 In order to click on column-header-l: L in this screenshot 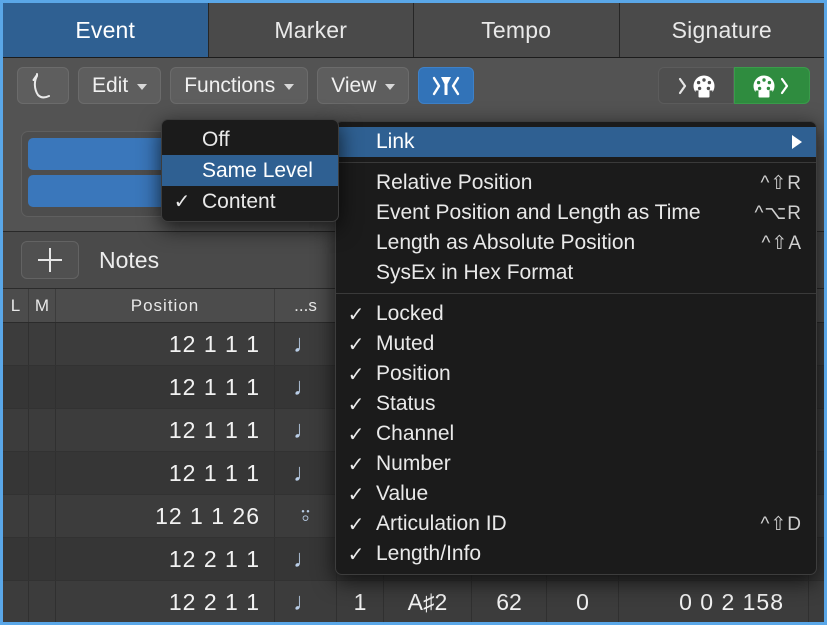, I will do `click(16, 305)`.